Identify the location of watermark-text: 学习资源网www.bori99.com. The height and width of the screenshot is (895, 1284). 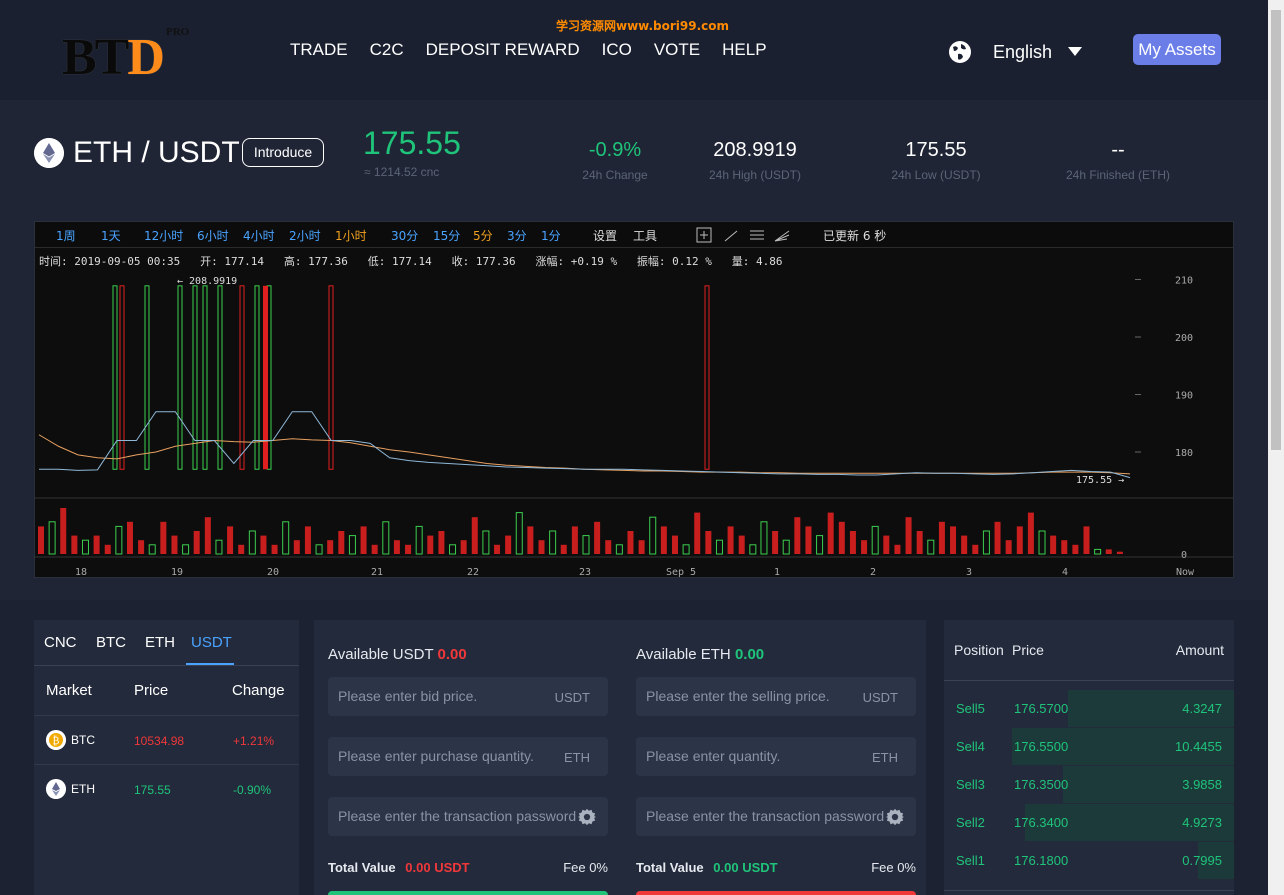
(643, 26).